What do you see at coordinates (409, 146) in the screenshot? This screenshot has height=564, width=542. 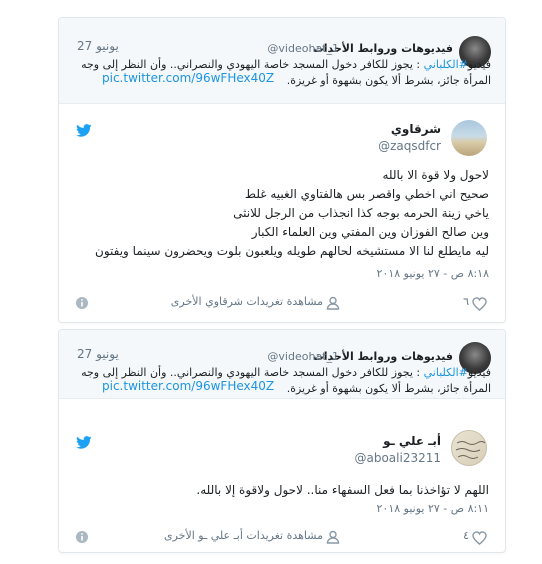 I see `author-handle: @zaqsdfcr` at bounding box center [409, 146].